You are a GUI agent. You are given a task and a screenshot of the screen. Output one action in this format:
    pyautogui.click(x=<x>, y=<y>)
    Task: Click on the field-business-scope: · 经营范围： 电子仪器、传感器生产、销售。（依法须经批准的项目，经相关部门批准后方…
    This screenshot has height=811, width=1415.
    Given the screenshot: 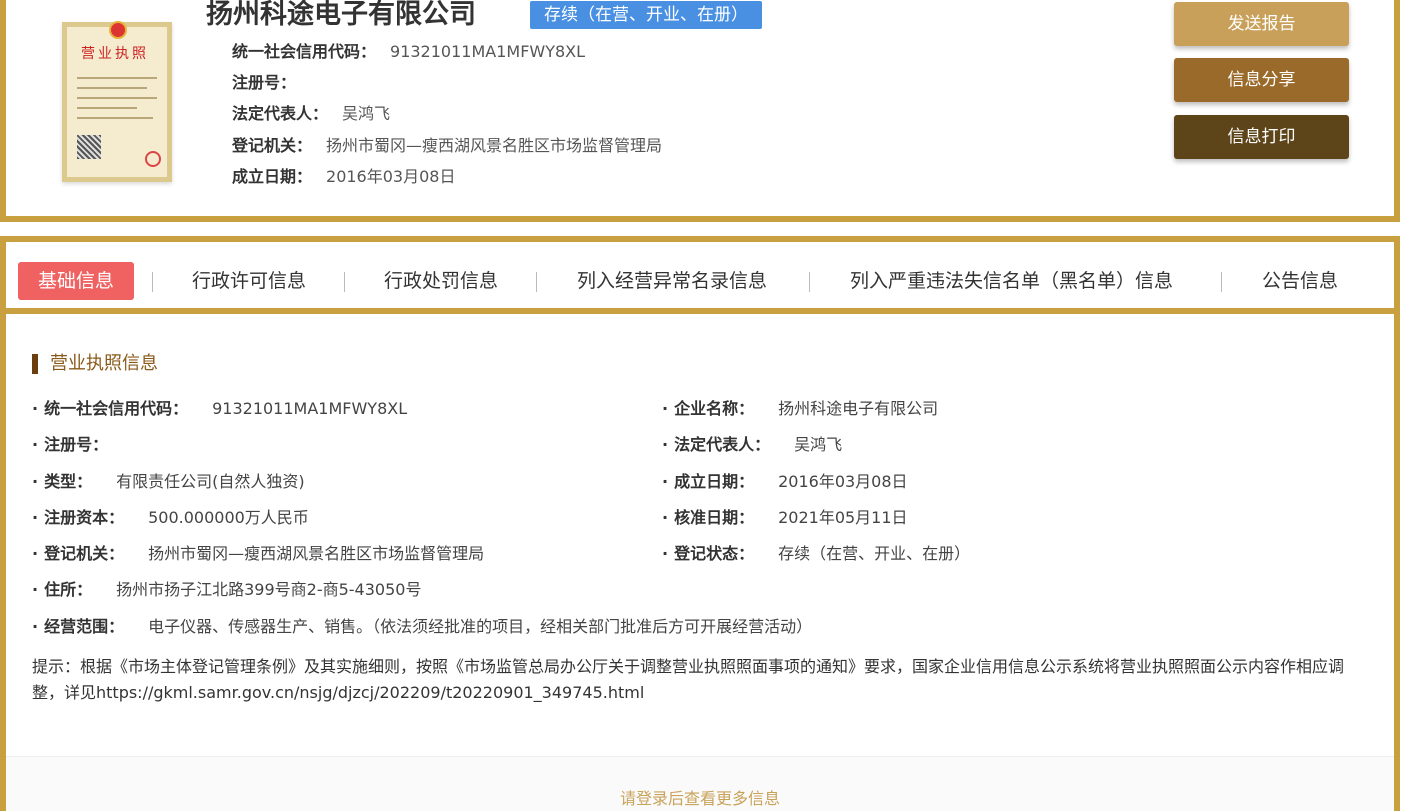 What is the action you would take?
    pyautogui.click(x=422, y=626)
    